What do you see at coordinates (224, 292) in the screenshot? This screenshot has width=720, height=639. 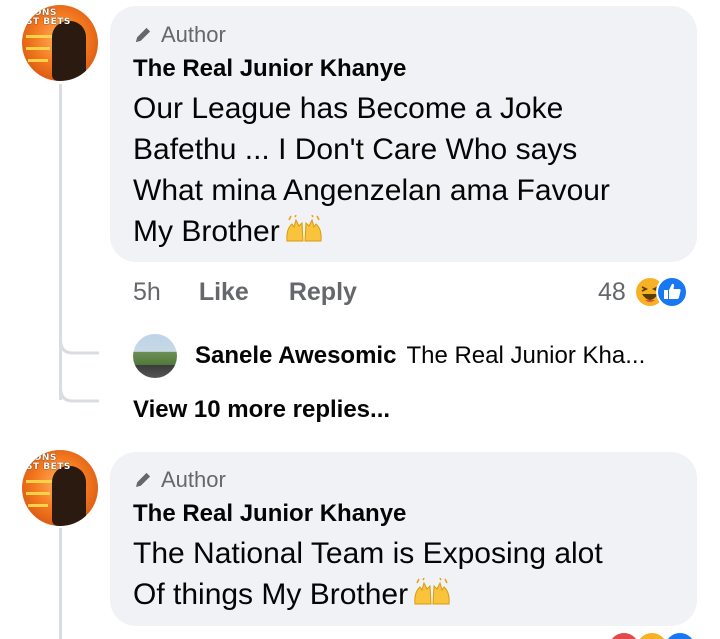 I see `like-button: Like` at bounding box center [224, 292].